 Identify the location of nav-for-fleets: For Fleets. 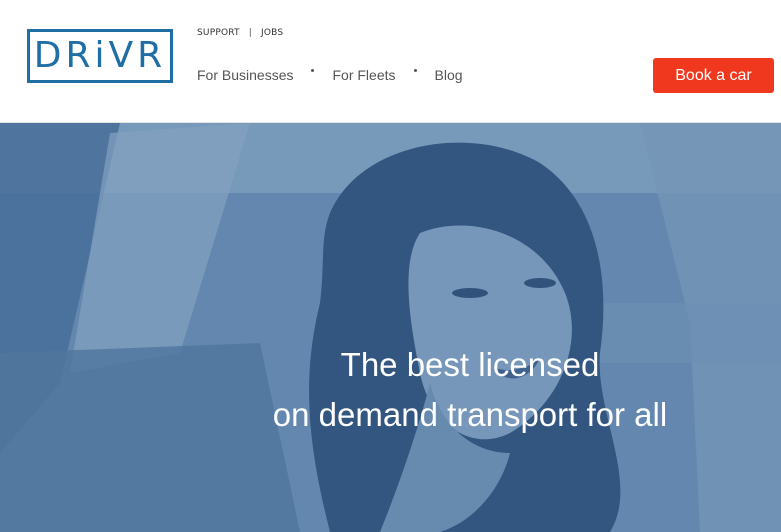
(363, 75).